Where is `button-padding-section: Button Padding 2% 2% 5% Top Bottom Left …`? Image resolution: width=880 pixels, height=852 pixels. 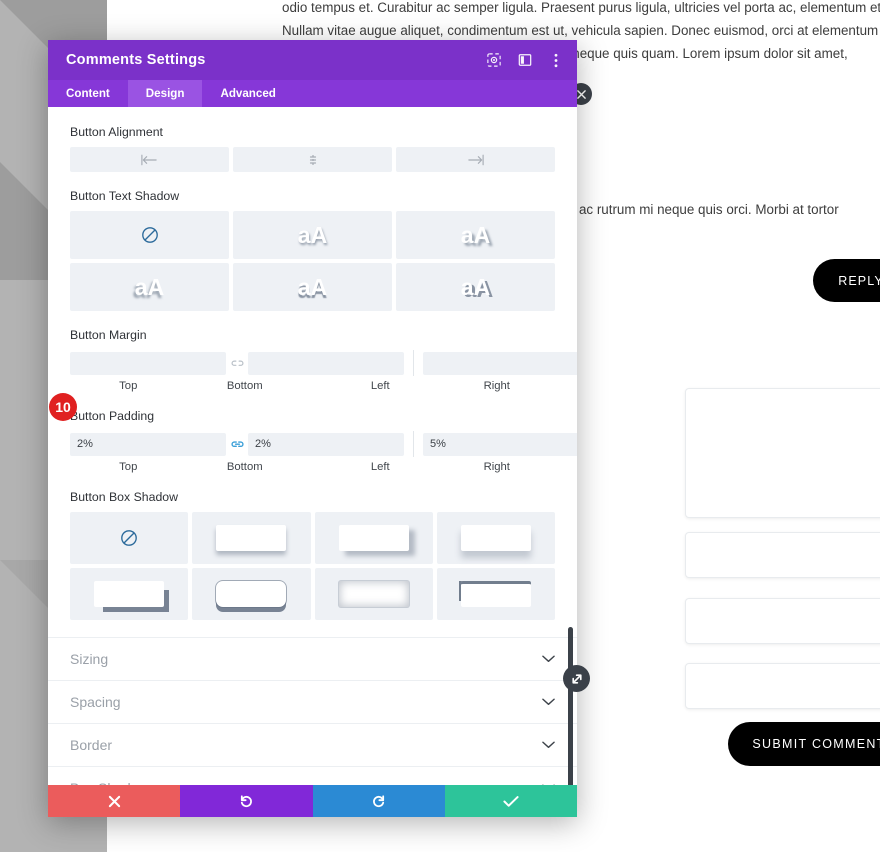
button-padding-section: Button Padding 2% 2% 5% Top Bottom Left … is located at coordinates (323, 441).